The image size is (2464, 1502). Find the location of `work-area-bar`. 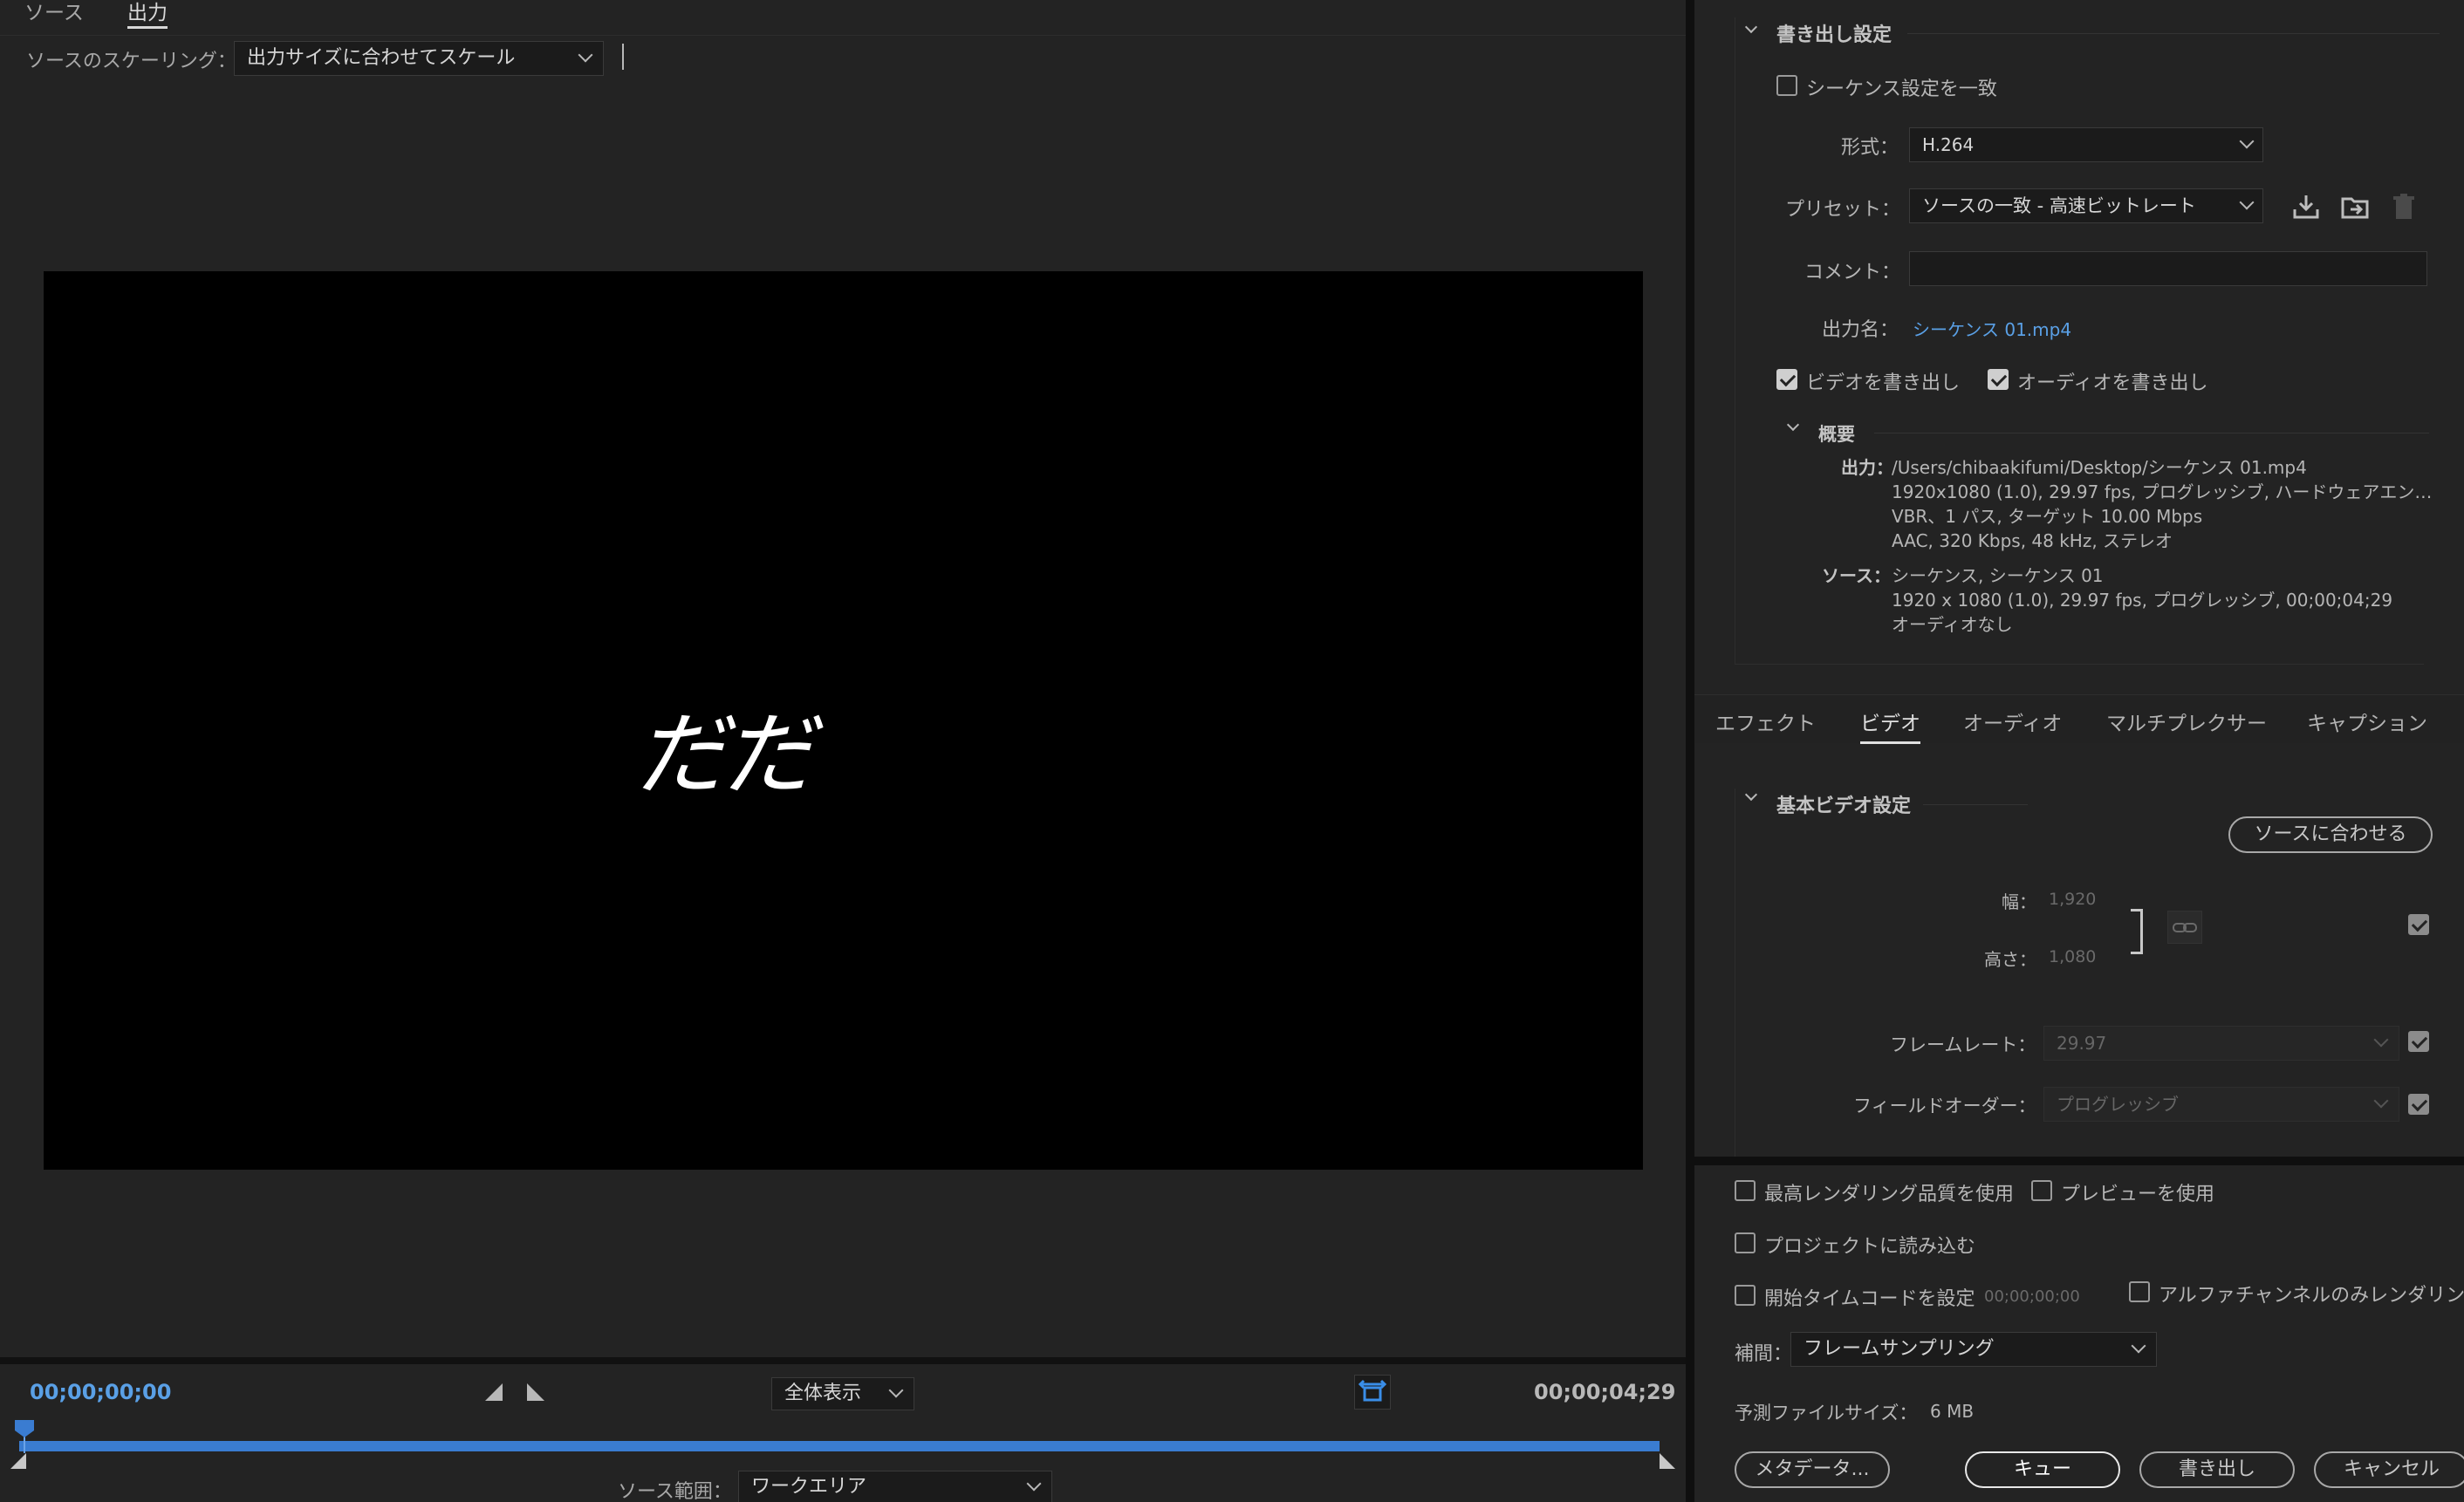

work-area-bar is located at coordinates (839, 1446).